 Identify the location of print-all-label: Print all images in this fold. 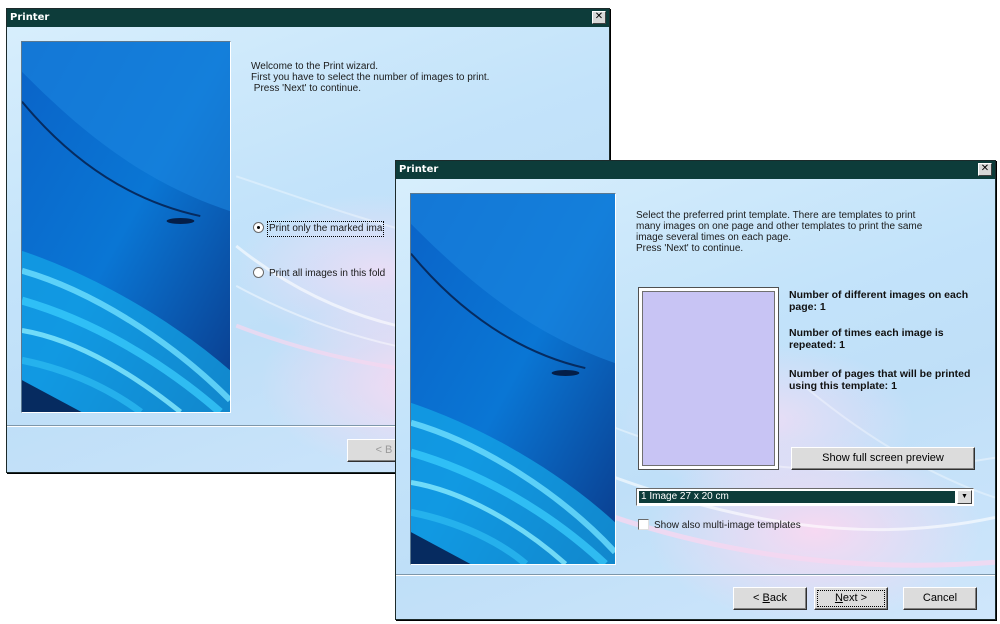
(327, 274).